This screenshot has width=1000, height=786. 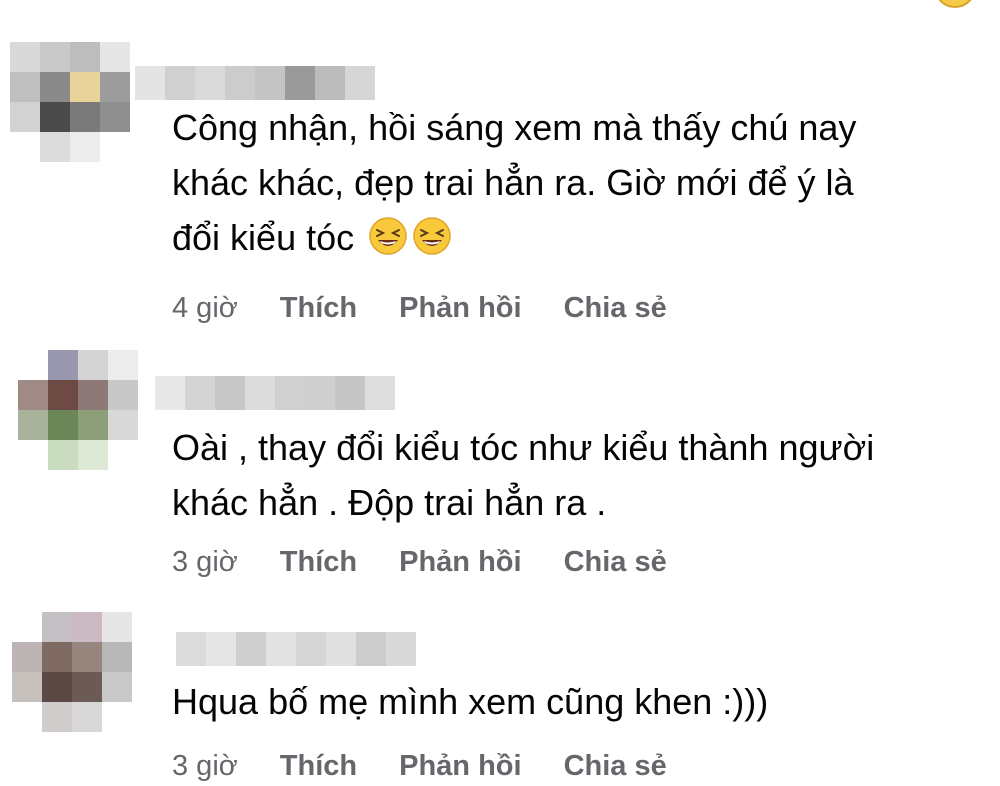 I want to click on emoji-icon, so click(x=955, y=4).